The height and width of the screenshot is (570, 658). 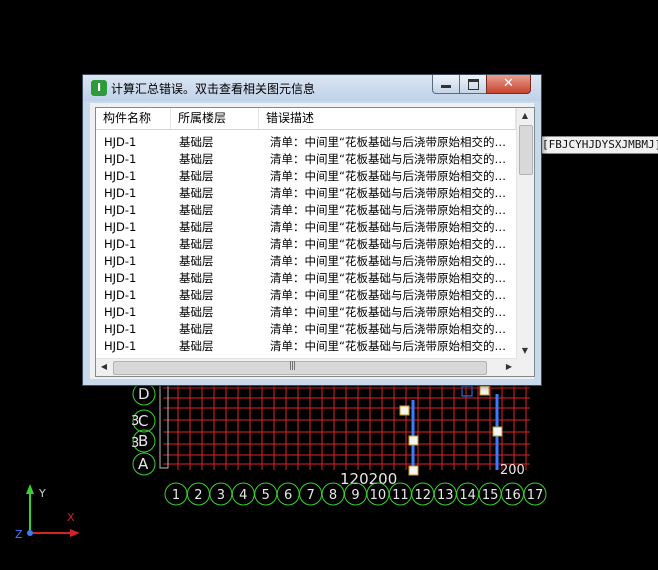 What do you see at coordinates (144, 394) in the screenshot?
I see `axis-label-row: D` at bounding box center [144, 394].